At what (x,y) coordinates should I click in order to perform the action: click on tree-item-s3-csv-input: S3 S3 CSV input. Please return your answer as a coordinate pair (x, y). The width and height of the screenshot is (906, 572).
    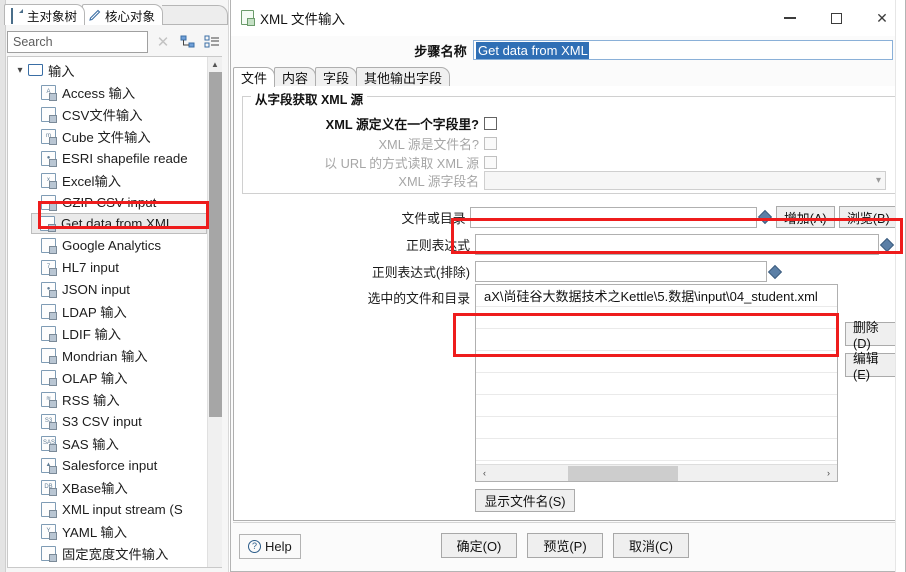
    Looking at the image, I should click on (108, 421).